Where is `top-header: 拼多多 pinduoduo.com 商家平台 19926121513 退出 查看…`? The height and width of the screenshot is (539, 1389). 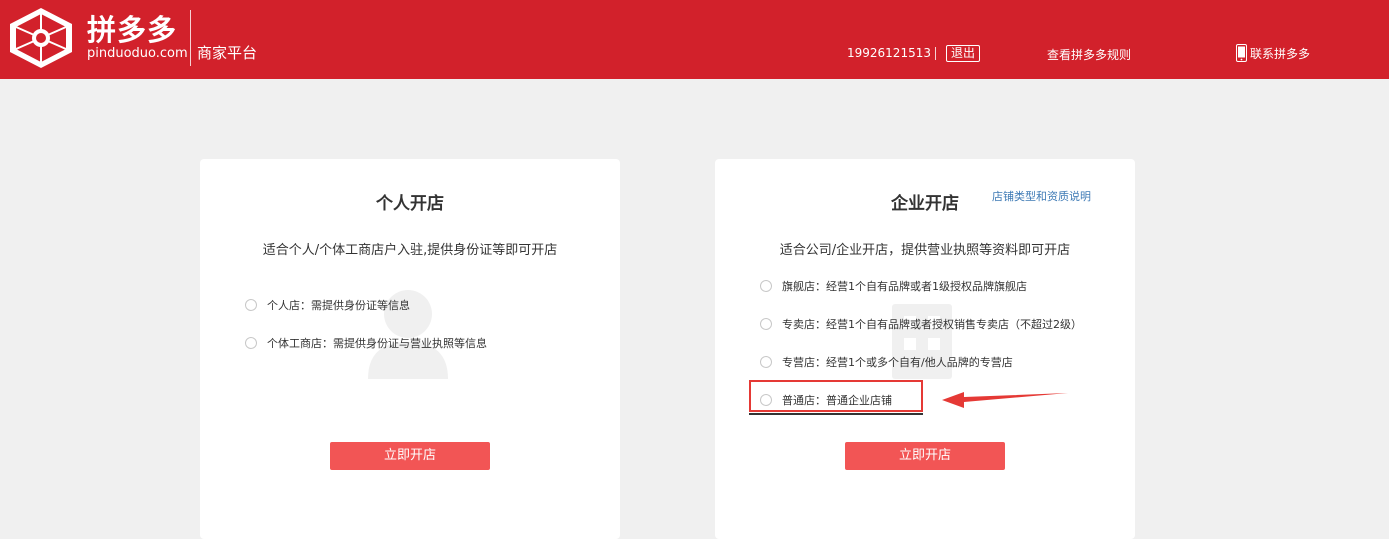 top-header: 拼多多 pinduoduo.com 商家平台 19926121513 退出 查看… is located at coordinates (694, 39).